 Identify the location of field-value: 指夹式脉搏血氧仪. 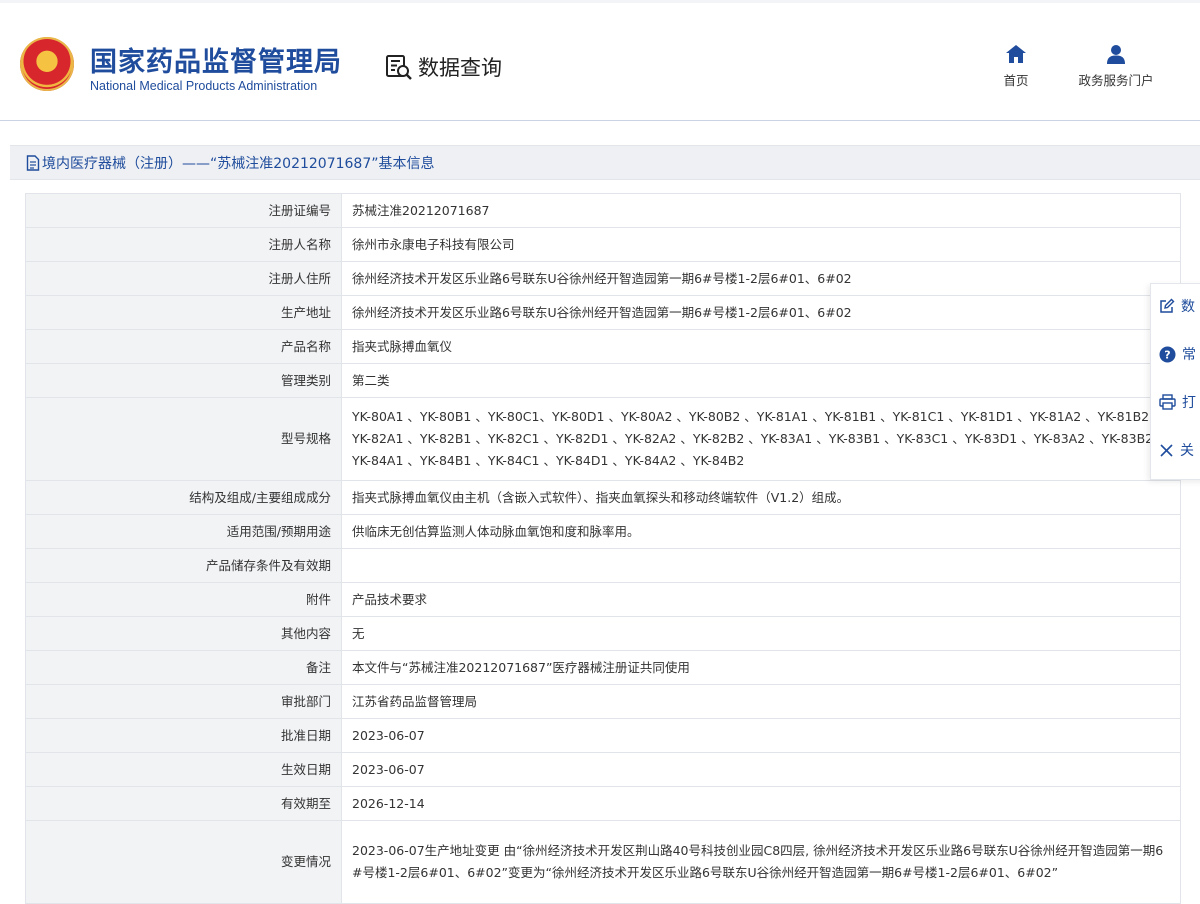
(761, 346).